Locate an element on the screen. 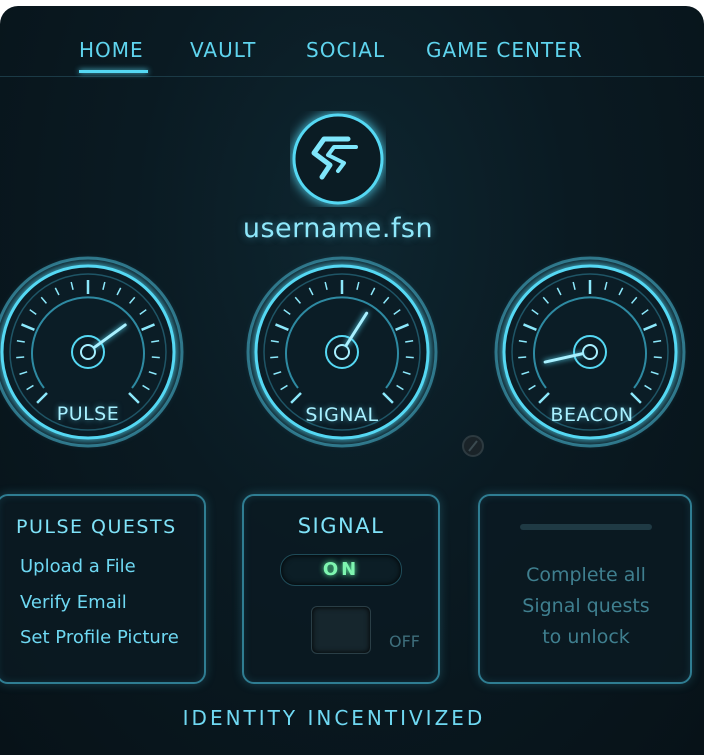 Image resolution: width=704 pixels, height=755 pixels. quest-item: Upload a File is located at coordinates (78, 566).